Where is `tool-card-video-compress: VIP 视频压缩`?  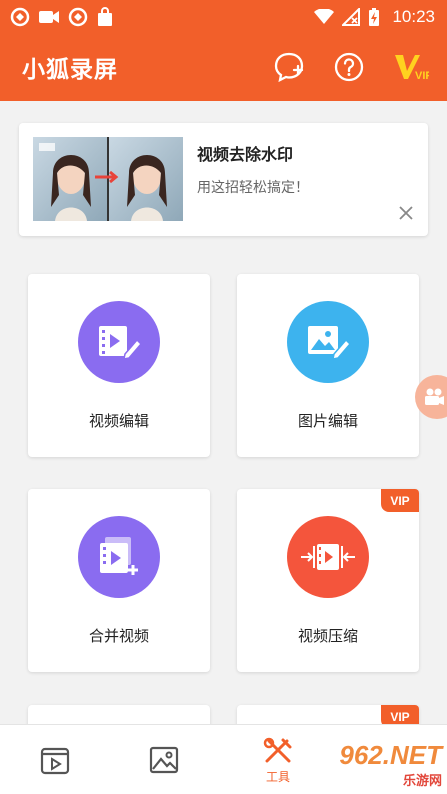
tool-card-video-compress: VIP 视频压缩 is located at coordinates (328, 580).